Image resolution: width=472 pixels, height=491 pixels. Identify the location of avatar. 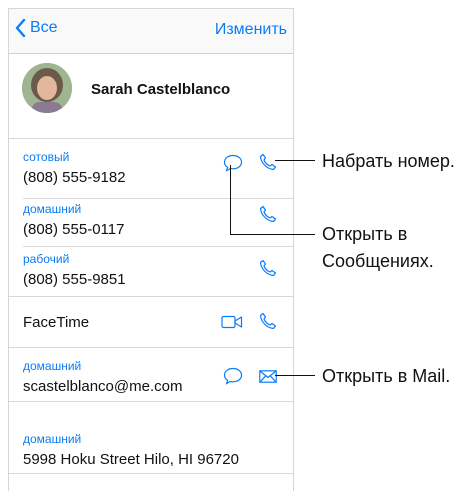
(47, 88).